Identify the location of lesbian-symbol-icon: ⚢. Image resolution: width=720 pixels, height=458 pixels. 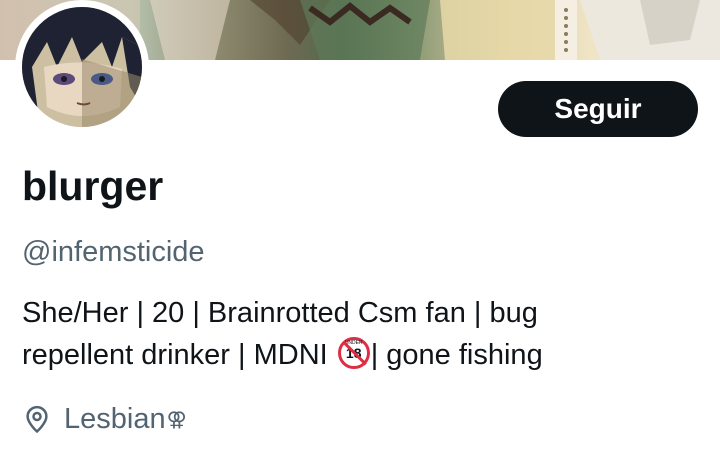
(176, 419).